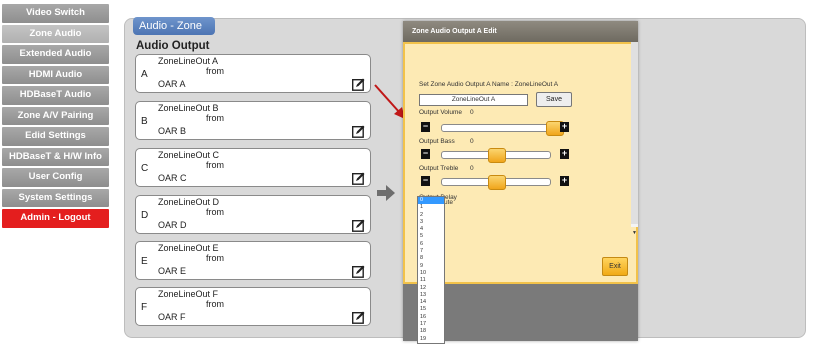 The image size is (816, 344). What do you see at coordinates (425, 154) in the screenshot?
I see `bass-minus-button: −` at bounding box center [425, 154].